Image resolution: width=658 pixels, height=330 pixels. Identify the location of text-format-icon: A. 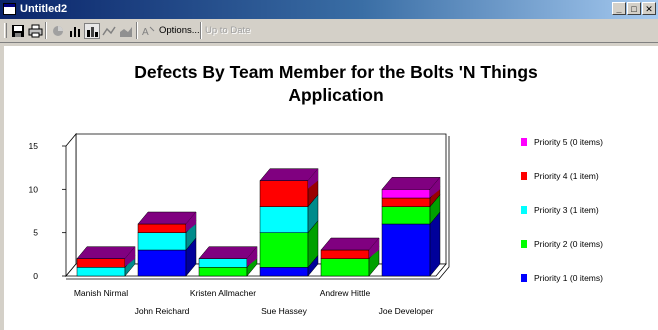
(148, 32).